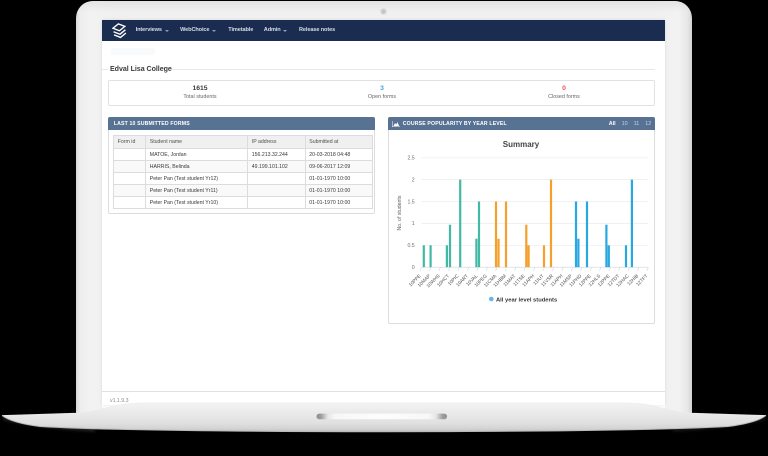  What do you see at coordinates (410, 159) in the screenshot?
I see `svg-text: 2.5` at bounding box center [410, 159].